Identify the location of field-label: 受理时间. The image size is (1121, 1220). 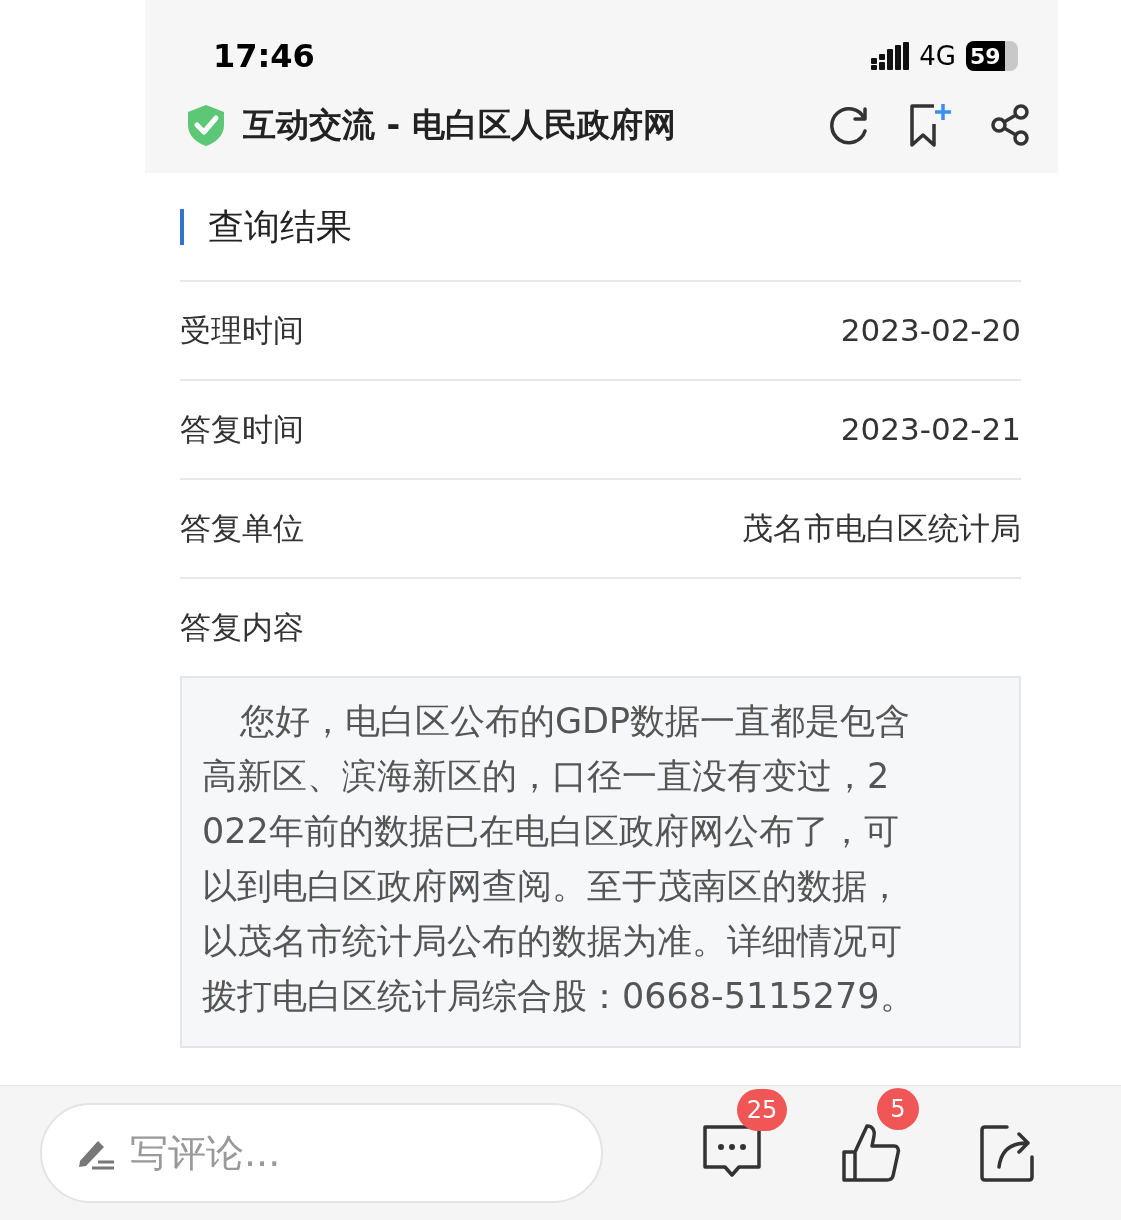
(242, 331).